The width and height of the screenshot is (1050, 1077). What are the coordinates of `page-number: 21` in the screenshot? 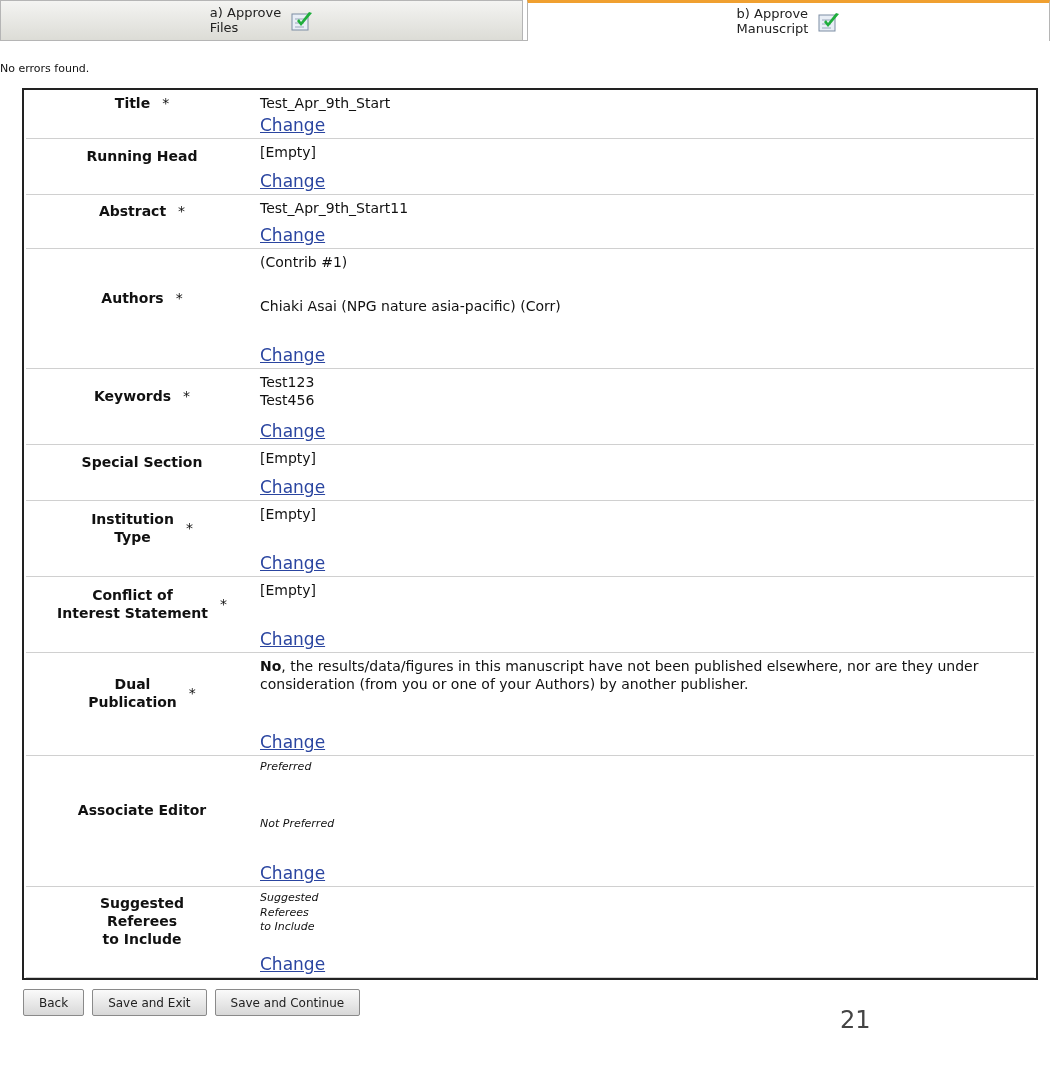 It's located at (855, 1018).